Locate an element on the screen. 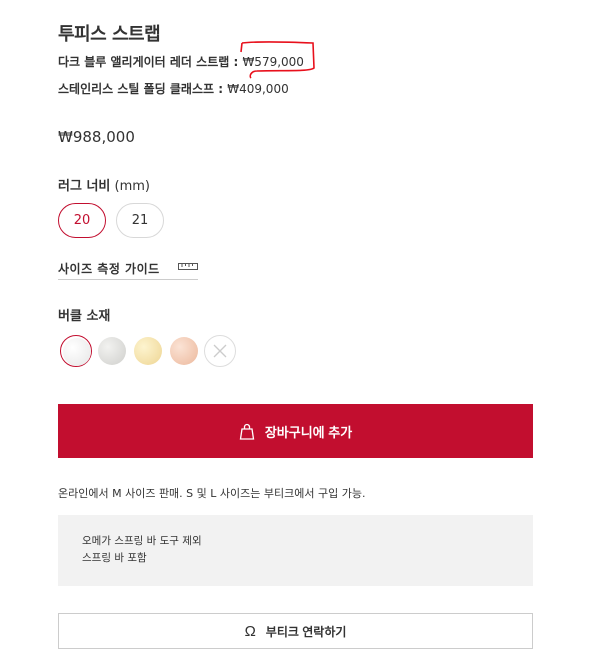 Image resolution: width=592 pixels, height=666 pixels. shopping-bag-icon is located at coordinates (247, 431).